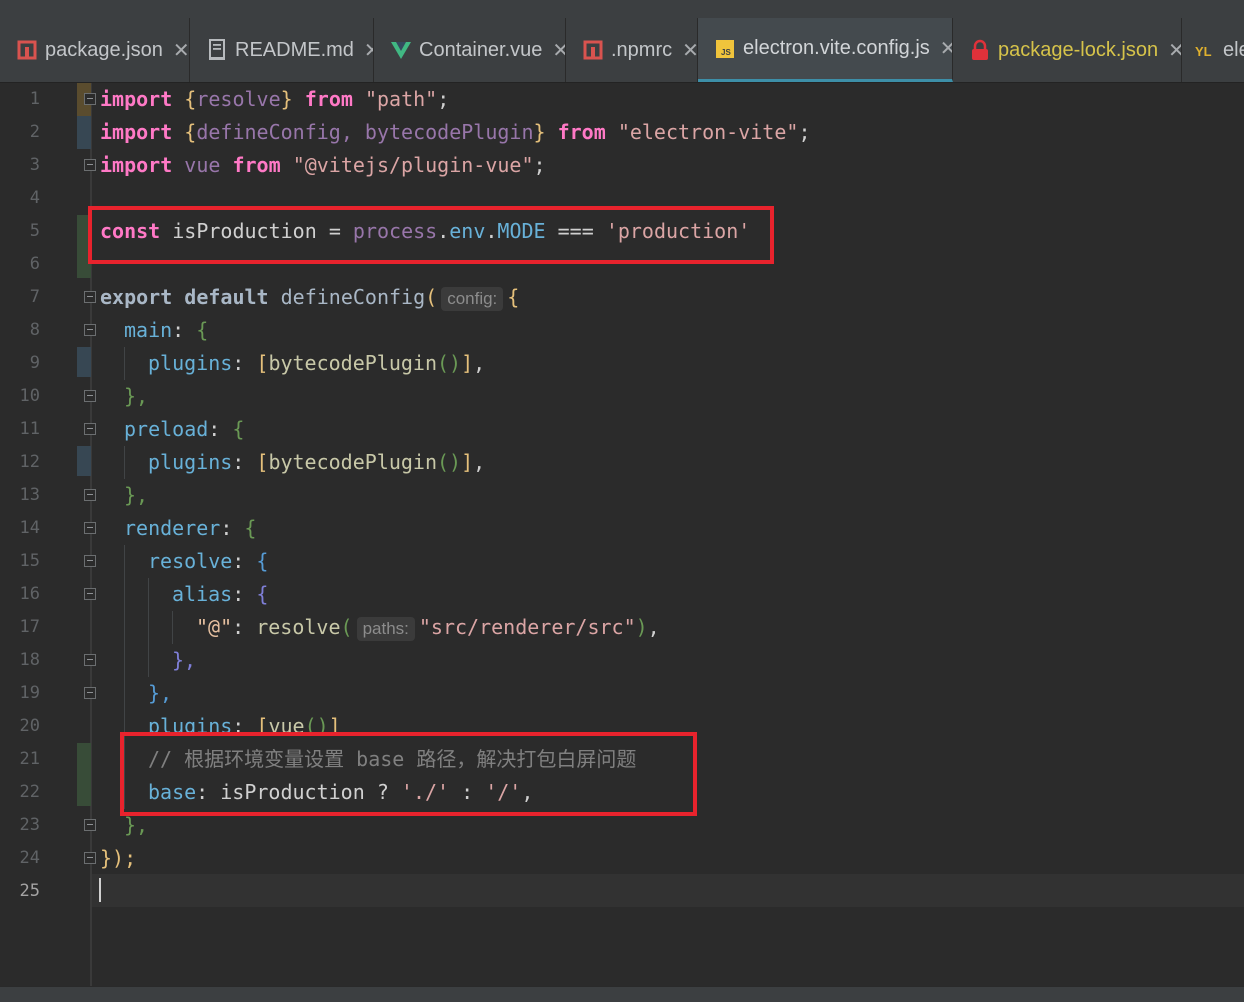 This screenshot has width=1244, height=1002. I want to click on line-number: 12, so click(29, 462).